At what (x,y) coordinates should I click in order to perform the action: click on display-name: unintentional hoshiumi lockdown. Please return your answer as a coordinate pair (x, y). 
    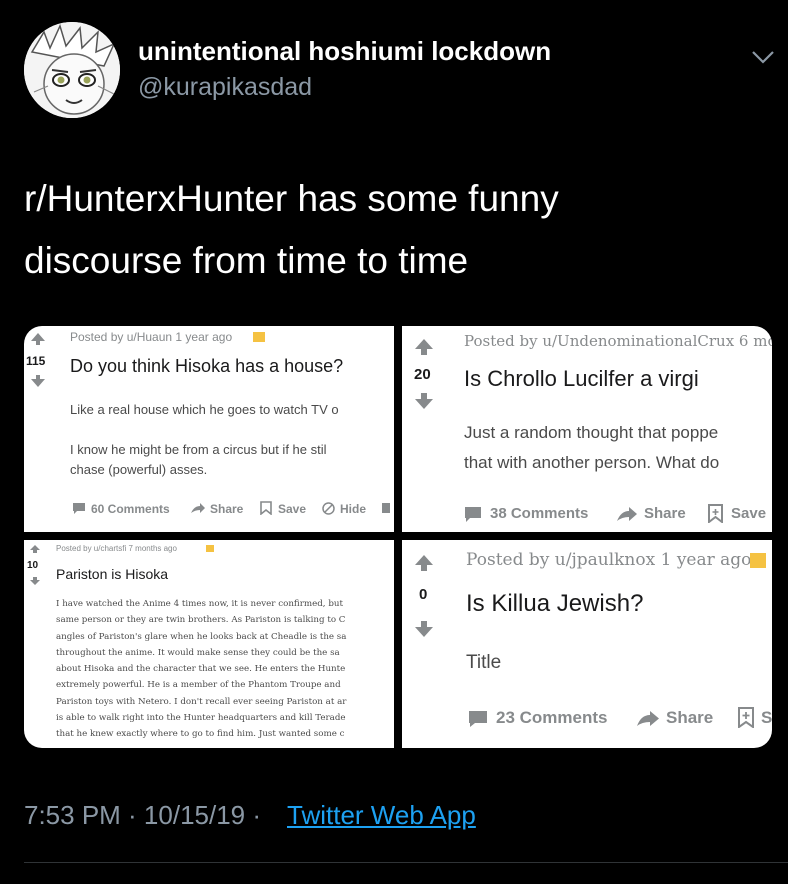
    Looking at the image, I should click on (344, 51).